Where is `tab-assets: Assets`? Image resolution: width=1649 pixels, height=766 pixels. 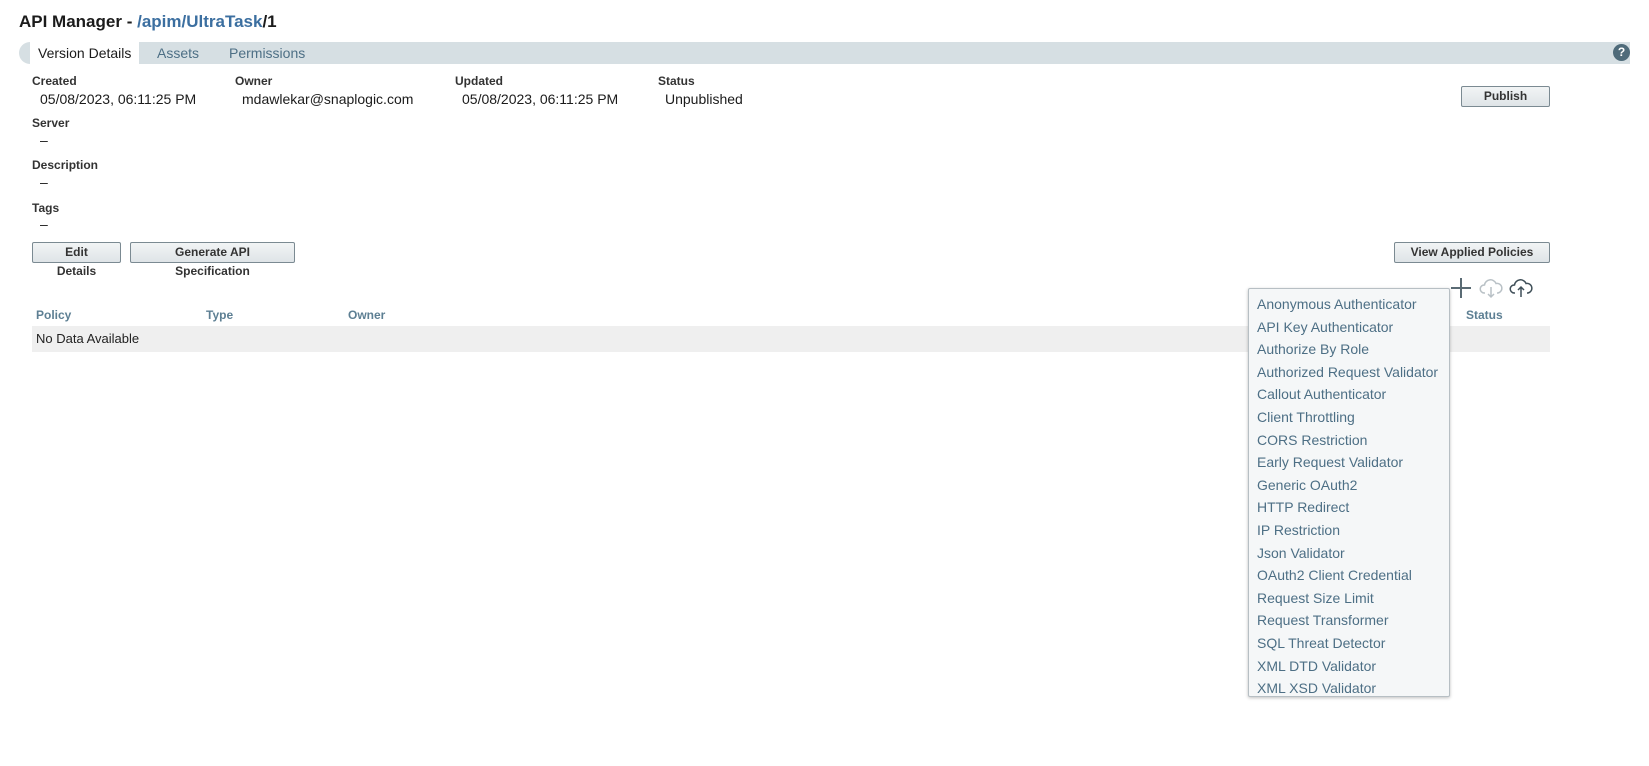
tab-assets: Assets is located at coordinates (178, 53).